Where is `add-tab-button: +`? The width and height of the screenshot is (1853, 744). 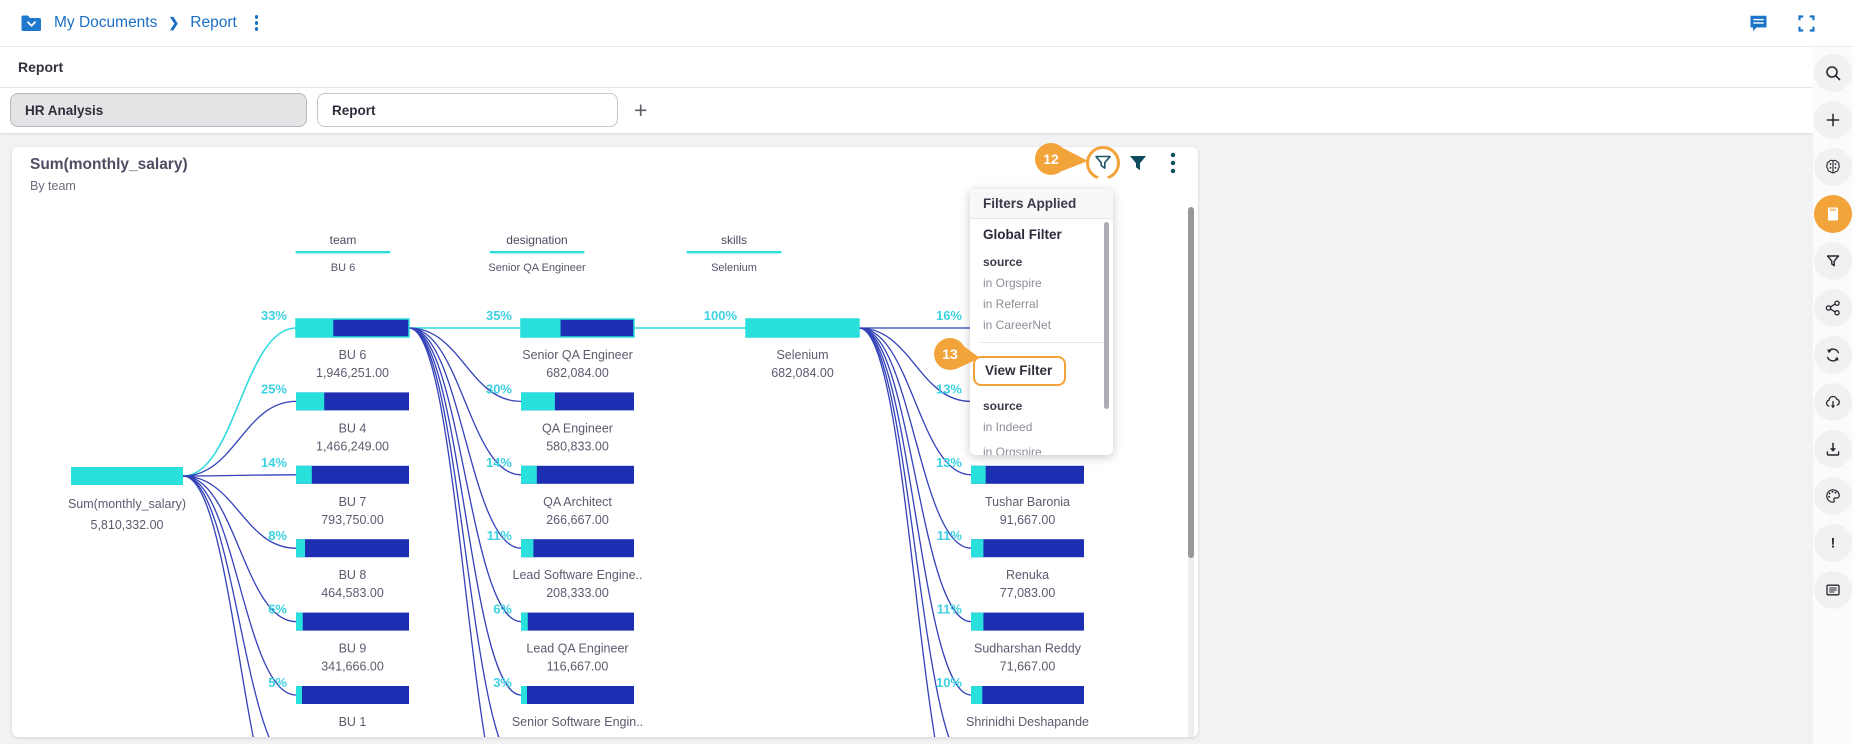 add-tab-button: + is located at coordinates (640, 110).